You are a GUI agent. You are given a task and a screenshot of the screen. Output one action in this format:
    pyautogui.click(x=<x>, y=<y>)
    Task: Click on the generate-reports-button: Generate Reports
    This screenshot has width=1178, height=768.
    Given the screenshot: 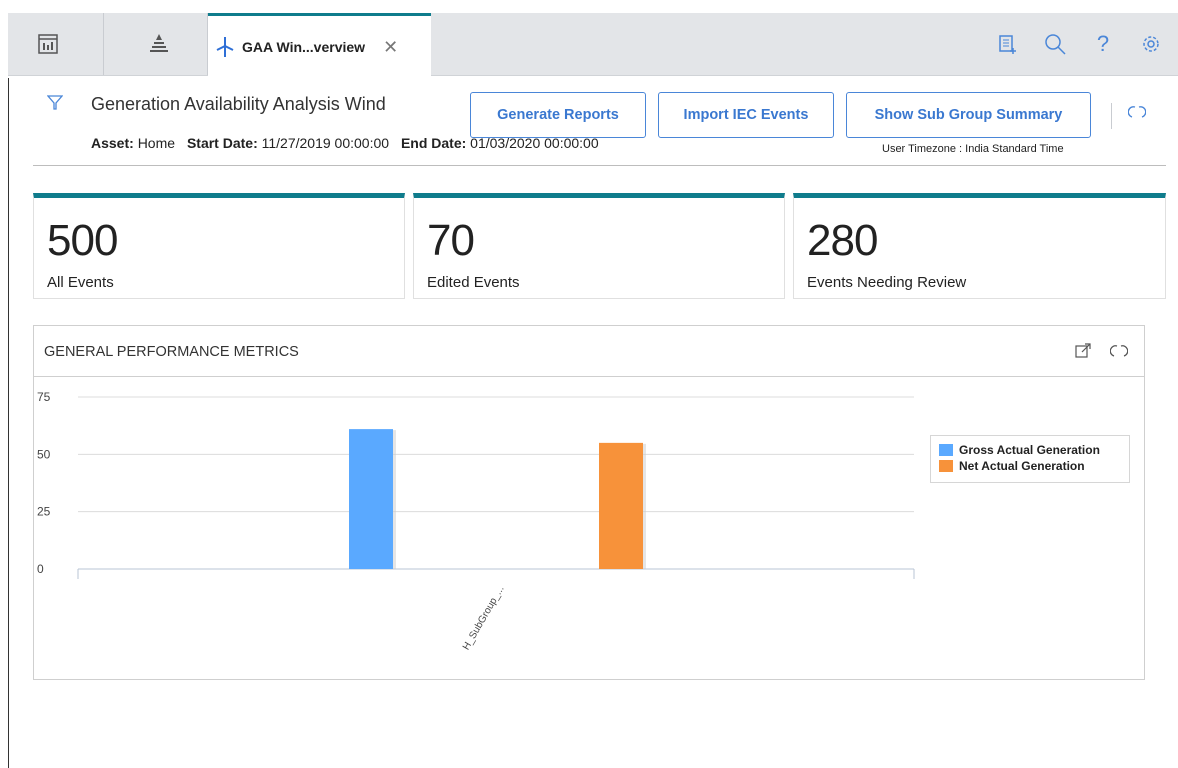 What is the action you would take?
    pyautogui.click(x=558, y=115)
    